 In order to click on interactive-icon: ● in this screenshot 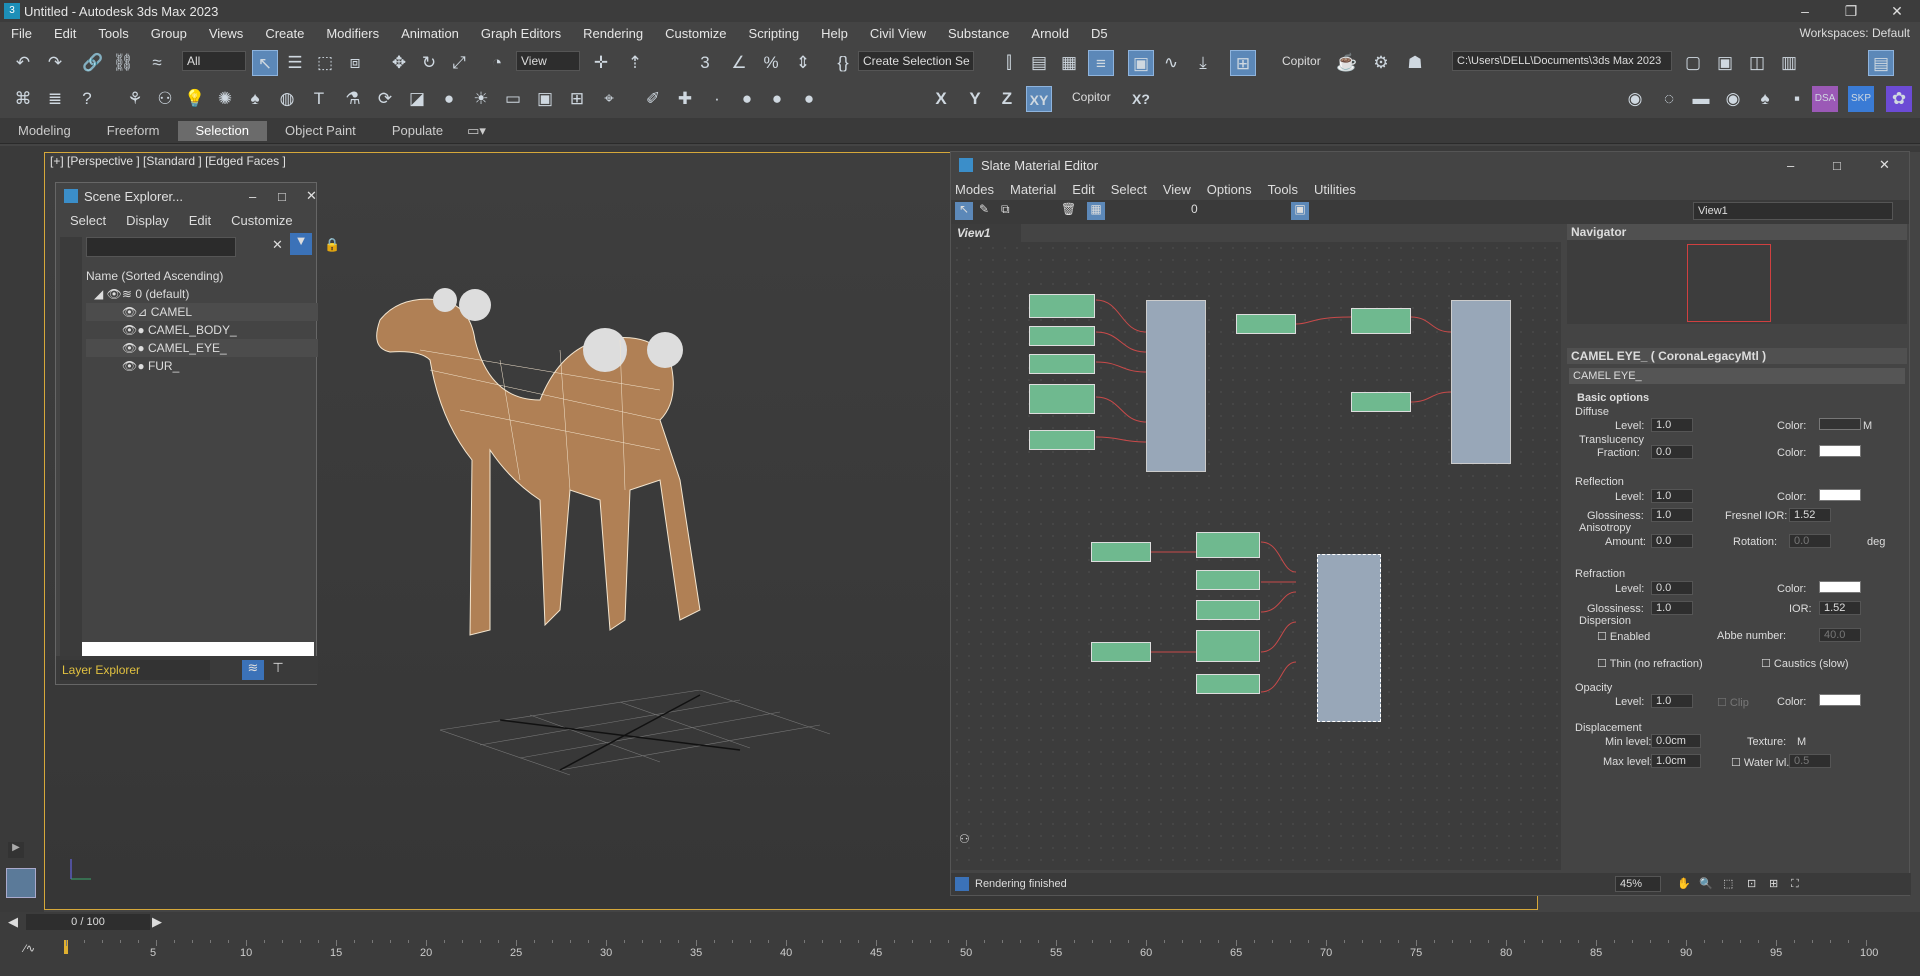, I will do `click(449, 99)`.